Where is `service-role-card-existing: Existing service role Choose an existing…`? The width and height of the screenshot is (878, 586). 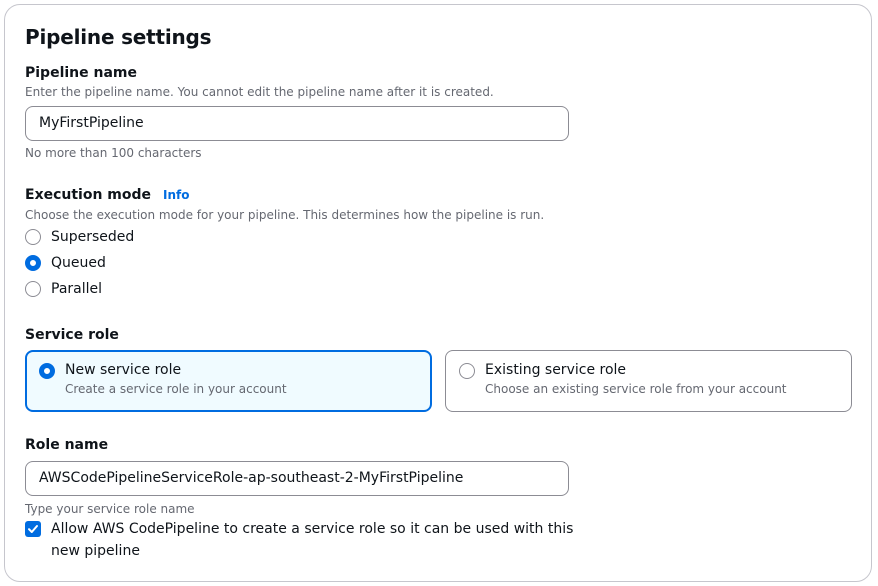
service-role-card-existing: Existing service role Choose an existing… is located at coordinates (648, 381).